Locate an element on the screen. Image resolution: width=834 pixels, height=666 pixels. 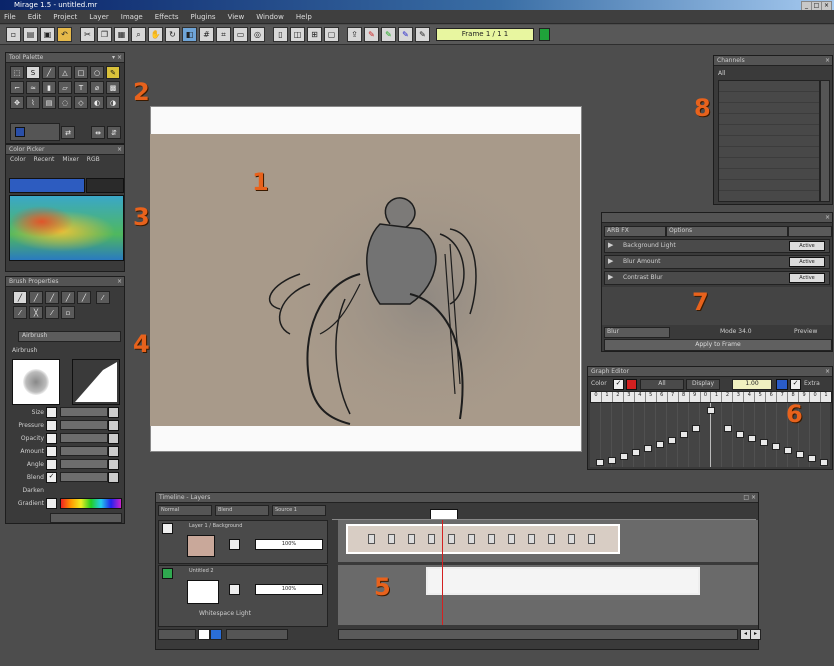
pressure-slider is located at coordinates (84, 425).